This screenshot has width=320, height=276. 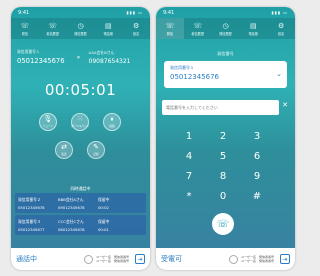 What do you see at coordinates (189, 198) in the screenshot?
I see `key-star: *` at bounding box center [189, 198].